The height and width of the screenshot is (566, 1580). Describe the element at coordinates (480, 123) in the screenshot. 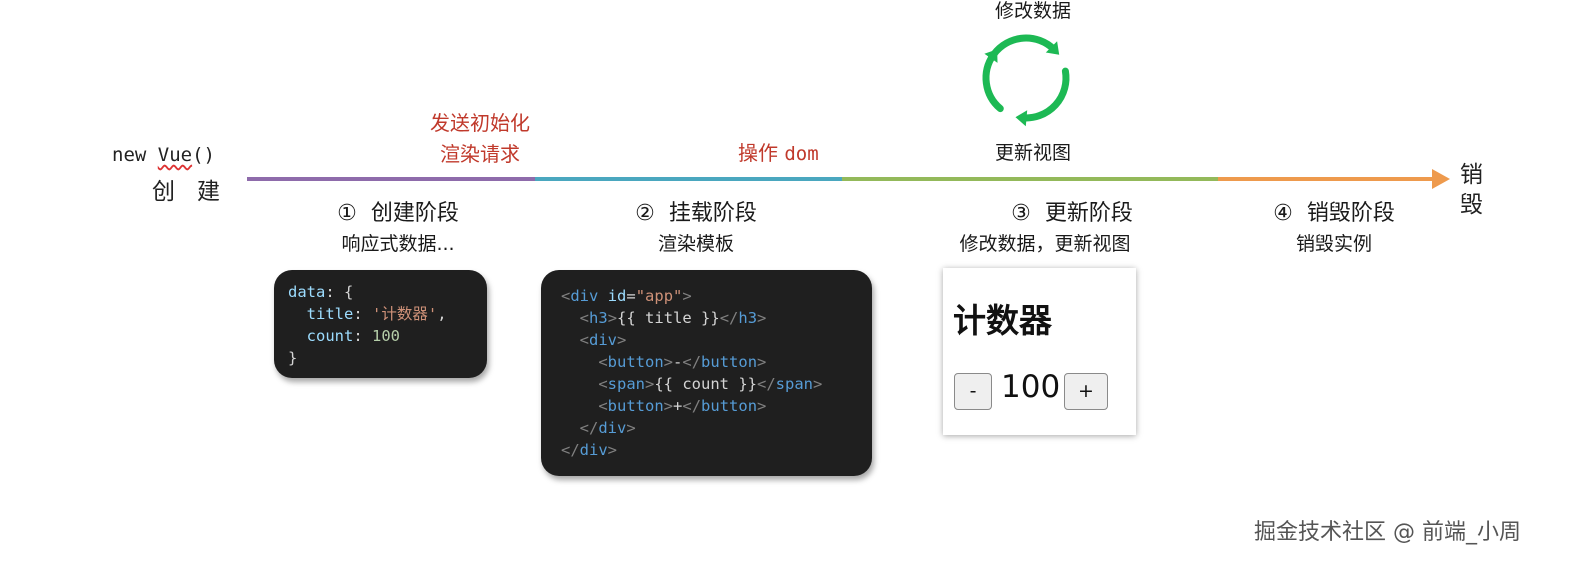

I see `init-request-line-1: 发送初始化` at that location.